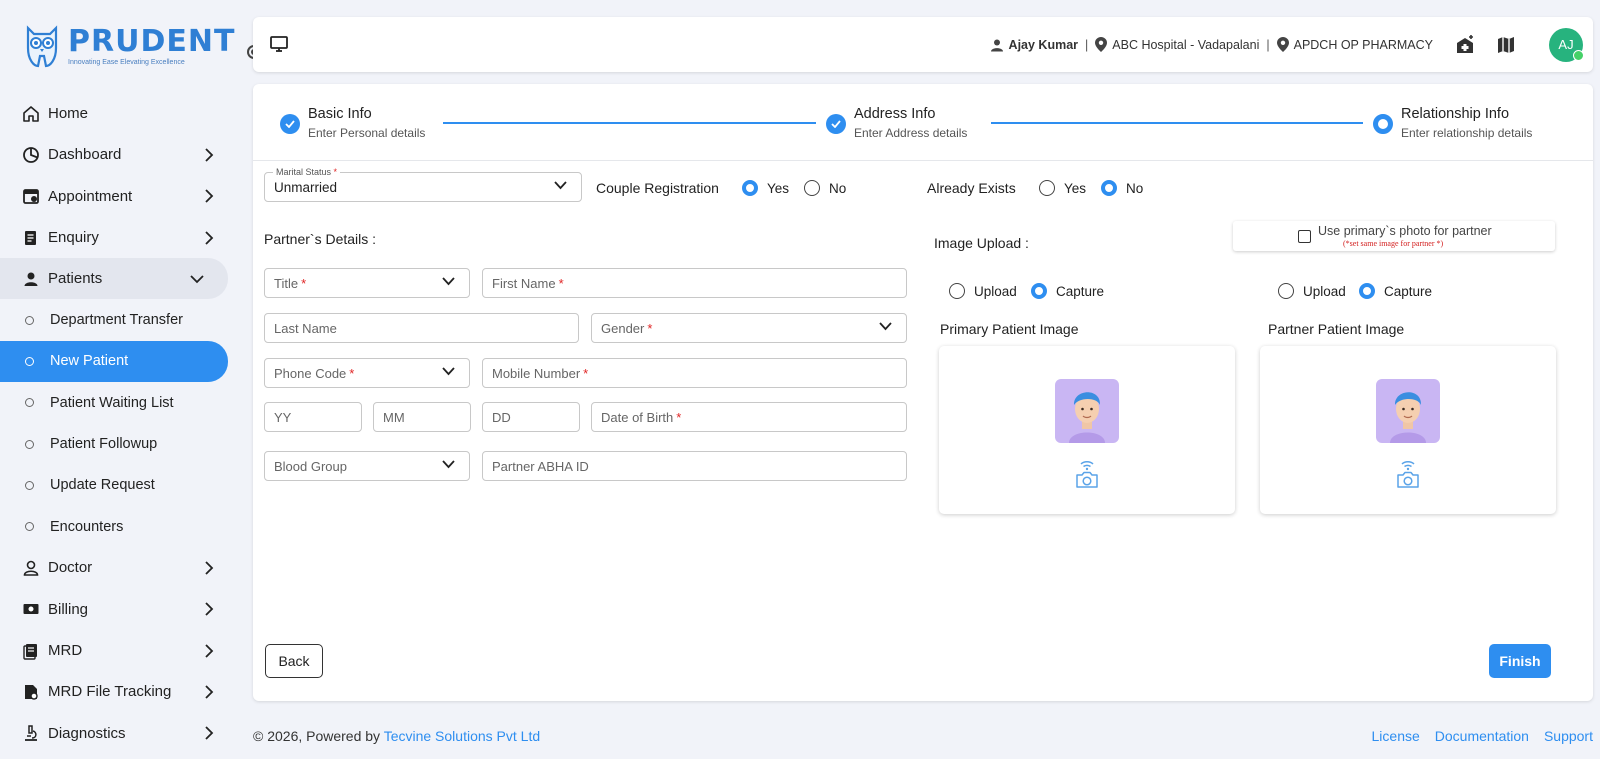  I want to click on sidebar-subitem-encounters: Encounters, so click(120, 526).